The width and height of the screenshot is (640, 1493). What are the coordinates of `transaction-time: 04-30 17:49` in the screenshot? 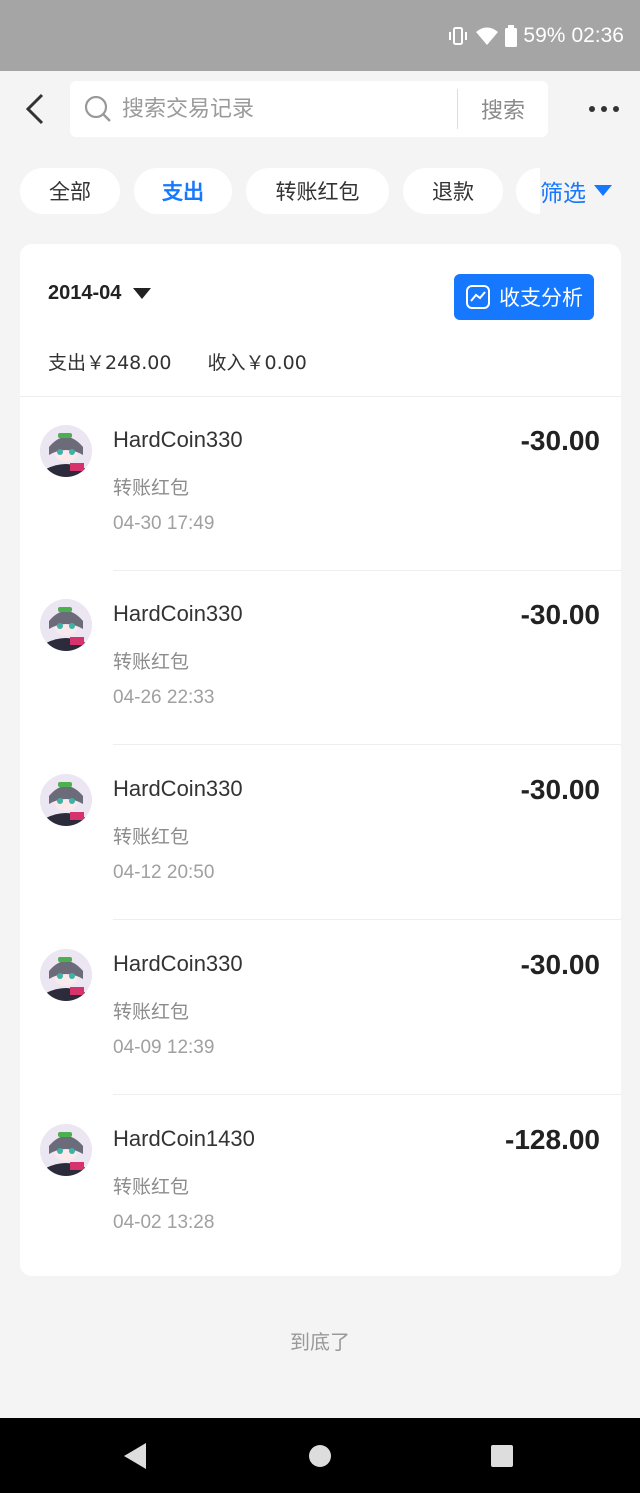 It's located at (164, 523).